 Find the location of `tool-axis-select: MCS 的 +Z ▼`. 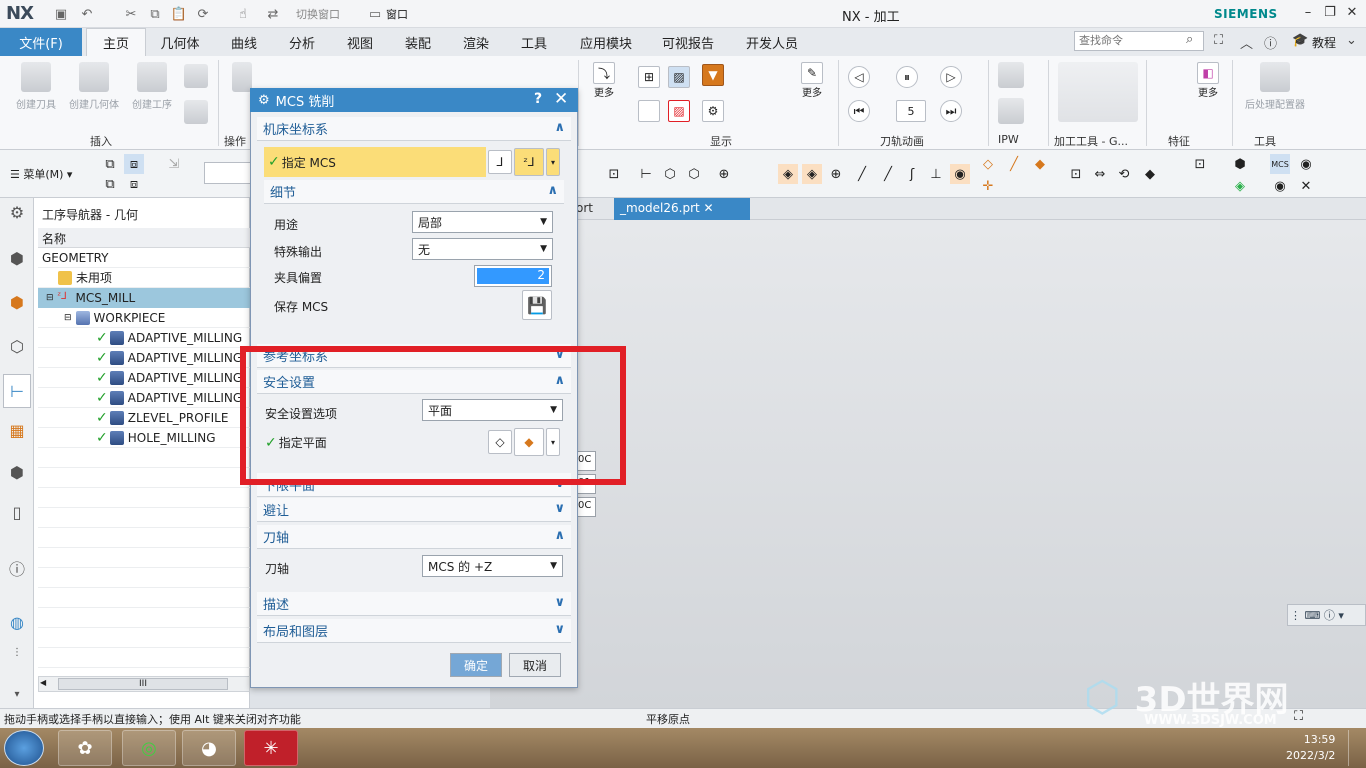

tool-axis-select: MCS 的 +Z ▼ is located at coordinates (492, 566).